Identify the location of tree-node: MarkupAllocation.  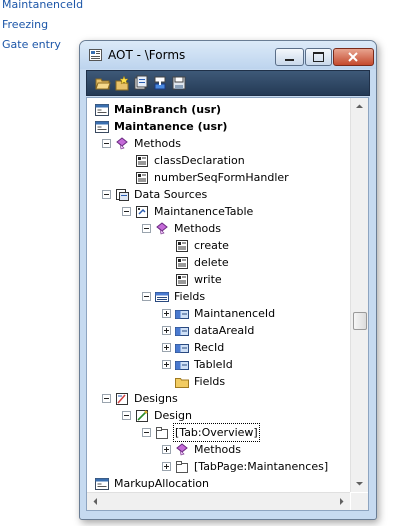
(218, 483).